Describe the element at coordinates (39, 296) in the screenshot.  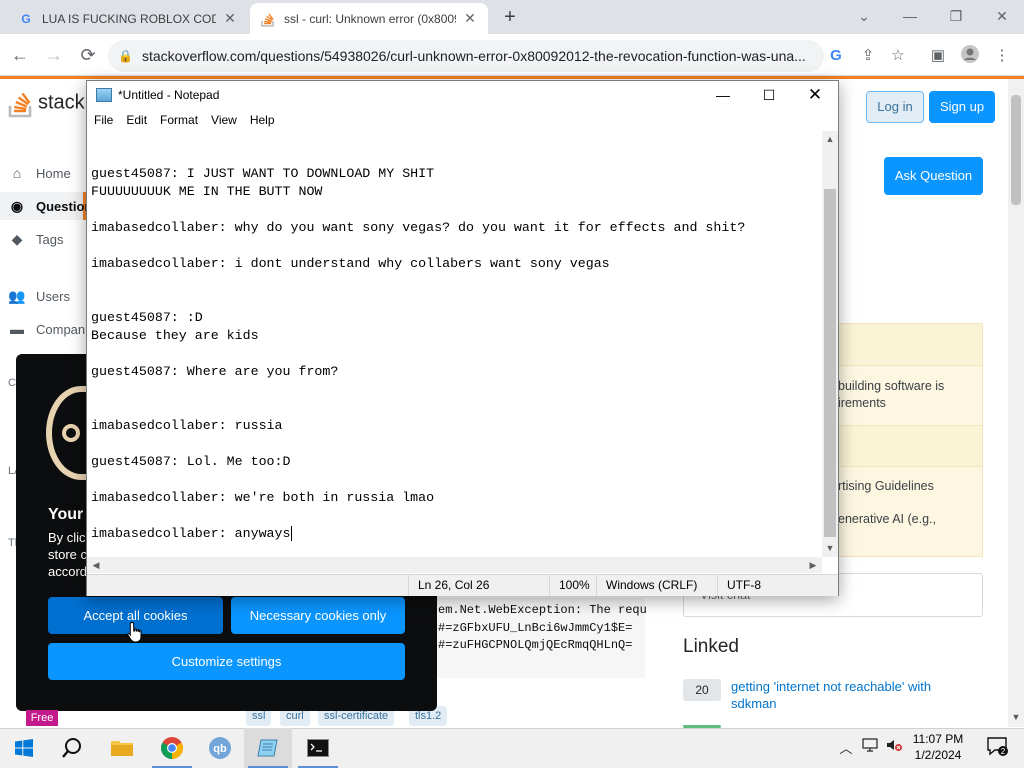
I see `nav-users: 👥 Users` at that location.